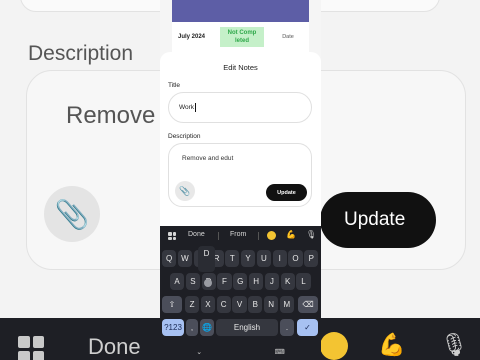 This screenshot has height=360, width=480. I want to click on bg-done-suggestion: Done, so click(114, 346).